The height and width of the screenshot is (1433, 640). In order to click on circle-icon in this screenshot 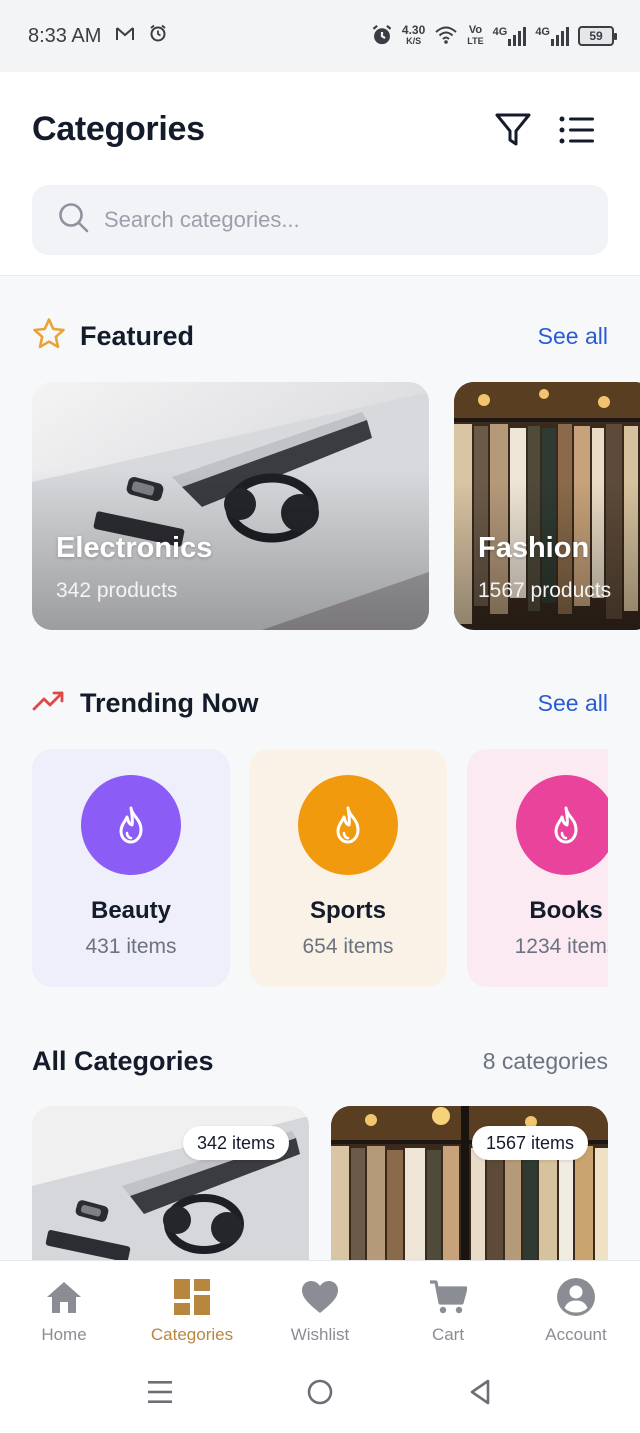, I will do `click(320, 1392)`.